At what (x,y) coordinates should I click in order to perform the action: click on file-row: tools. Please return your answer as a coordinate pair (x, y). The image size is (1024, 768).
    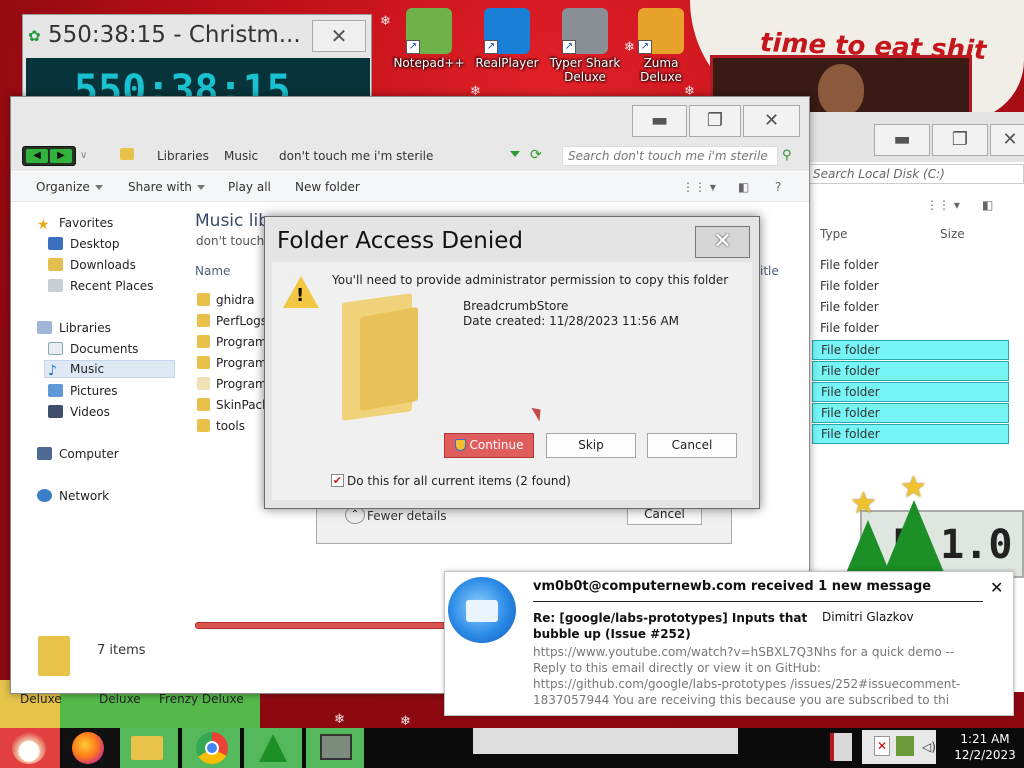
    Looking at the image, I should click on (221, 426).